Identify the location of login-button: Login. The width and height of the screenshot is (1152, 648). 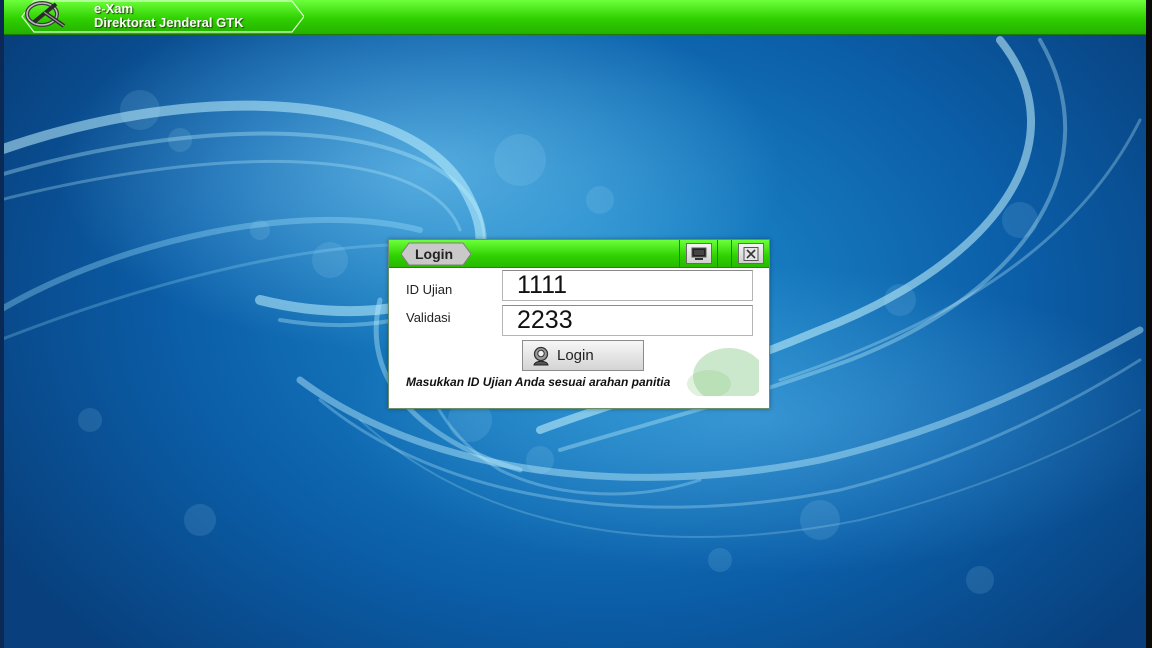
(583, 355).